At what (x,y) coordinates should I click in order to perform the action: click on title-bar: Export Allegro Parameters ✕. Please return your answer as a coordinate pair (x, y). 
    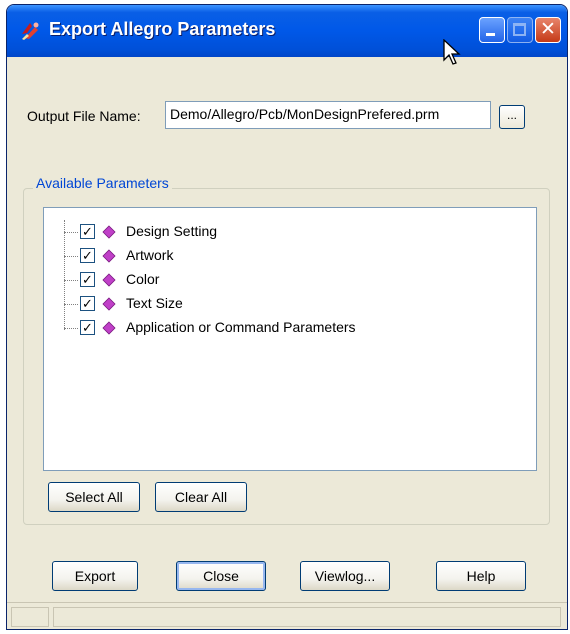
    Looking at the image, I should click on (287, 31).